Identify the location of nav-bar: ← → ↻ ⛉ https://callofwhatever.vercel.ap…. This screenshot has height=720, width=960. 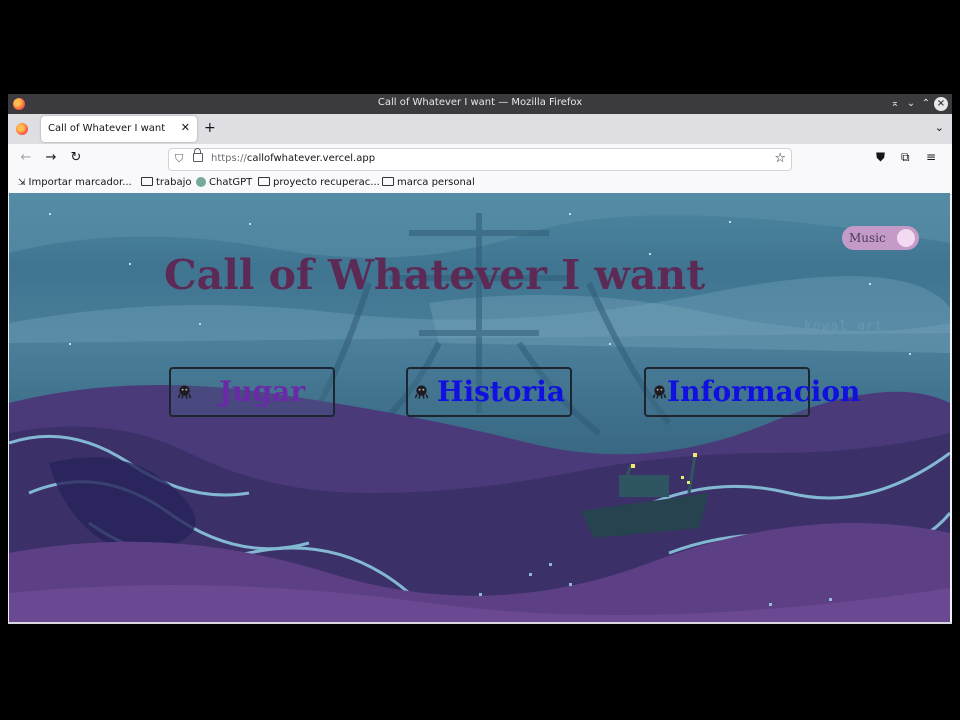
(480, 159).